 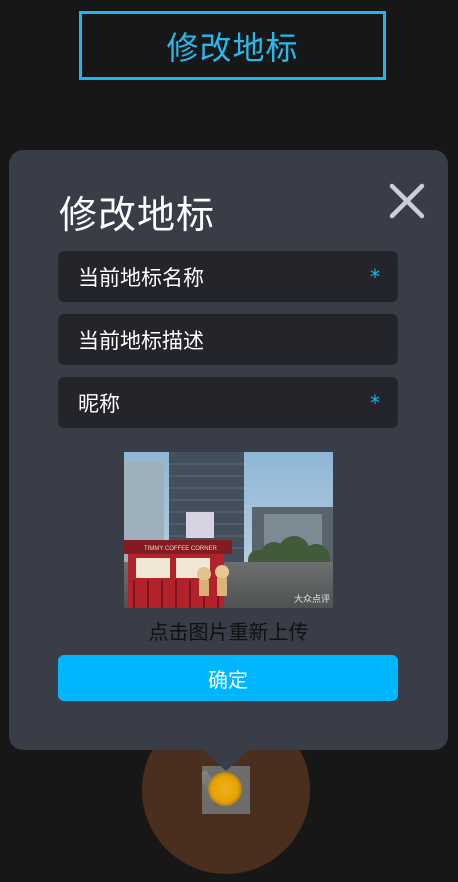 What do you see at coordinates (141, 340) in the screenshot?
I see `landmark-description-placeholder: 当前地标描述` at bounding box center [141, 340].